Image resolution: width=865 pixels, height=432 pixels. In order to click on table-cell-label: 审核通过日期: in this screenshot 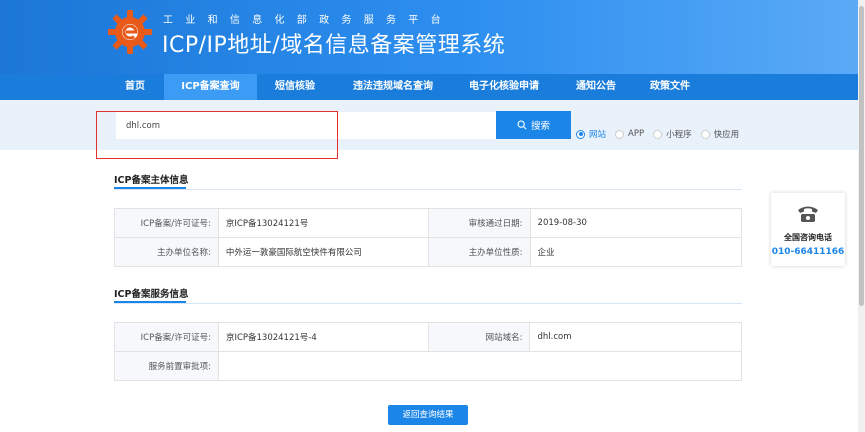, I will do `click(479, 223)`.